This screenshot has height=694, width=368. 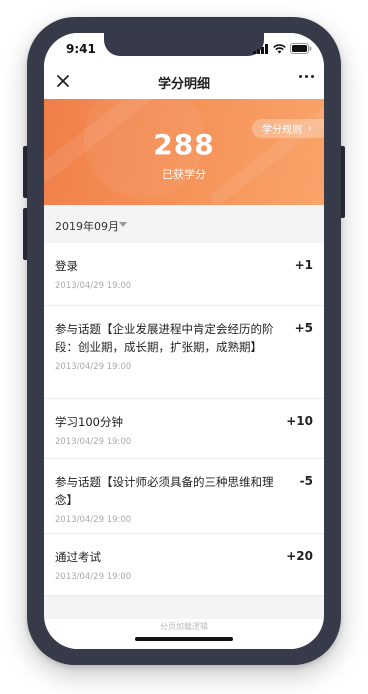 I want to click on status-bar: 9:41, so click(x=184, y=48).